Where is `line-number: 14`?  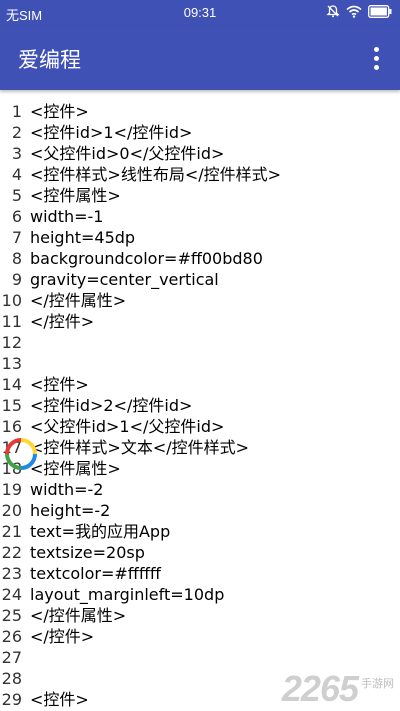
line-number: 14 is located at coordinates (11, 384).